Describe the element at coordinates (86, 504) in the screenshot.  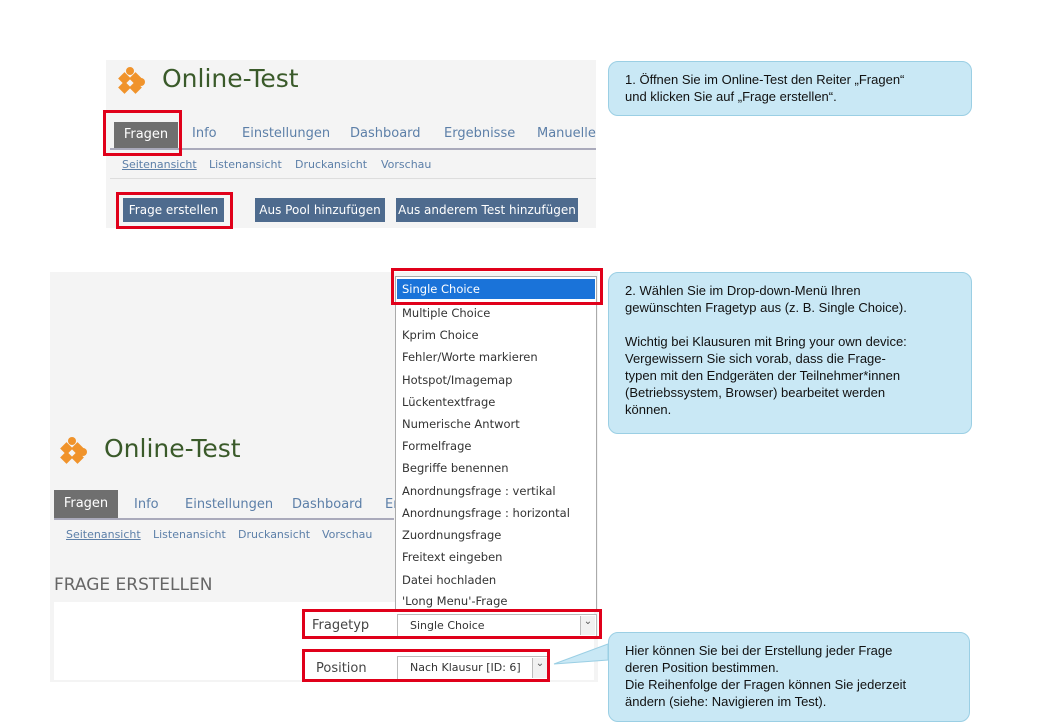
I see `tab-fragen: Fragen` at that location.